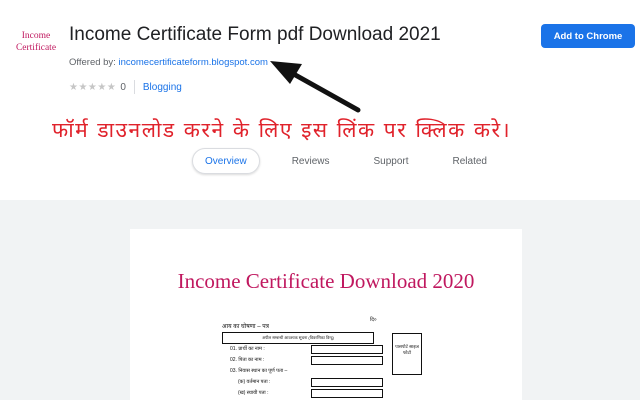  Describe the element at coordinates (226, 161) in the screenshot. I see `tab-overview: Overview` at that location.